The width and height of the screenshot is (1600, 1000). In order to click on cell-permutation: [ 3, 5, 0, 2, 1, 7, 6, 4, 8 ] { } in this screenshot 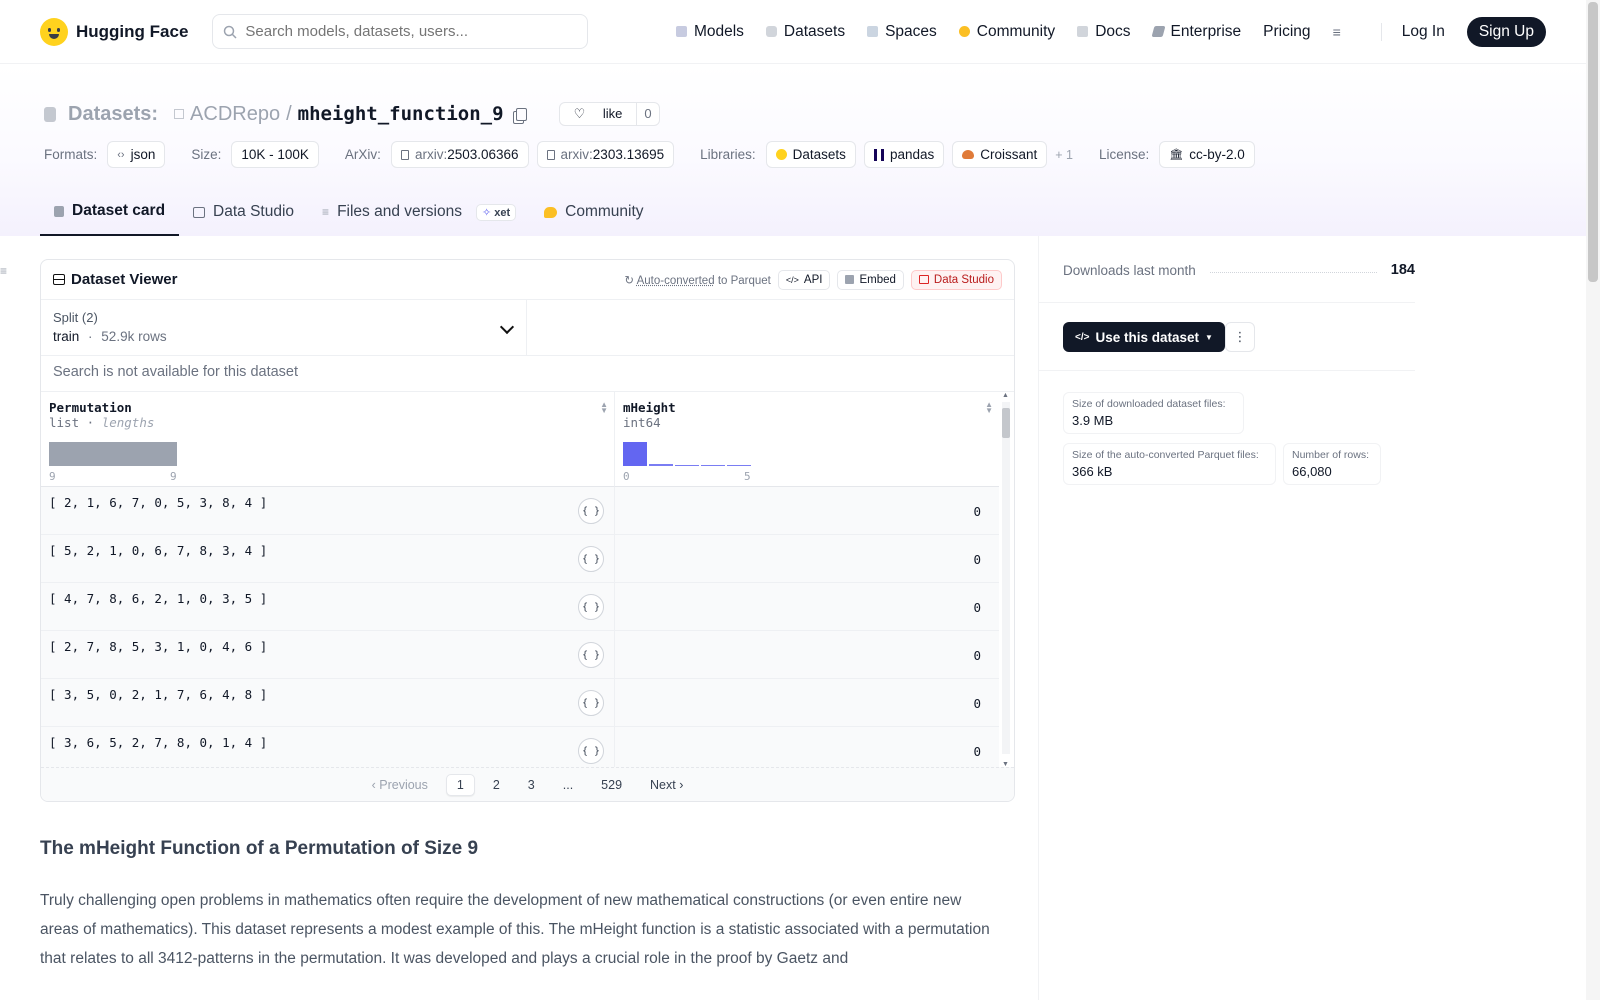, I will do `click(328, 702)`.